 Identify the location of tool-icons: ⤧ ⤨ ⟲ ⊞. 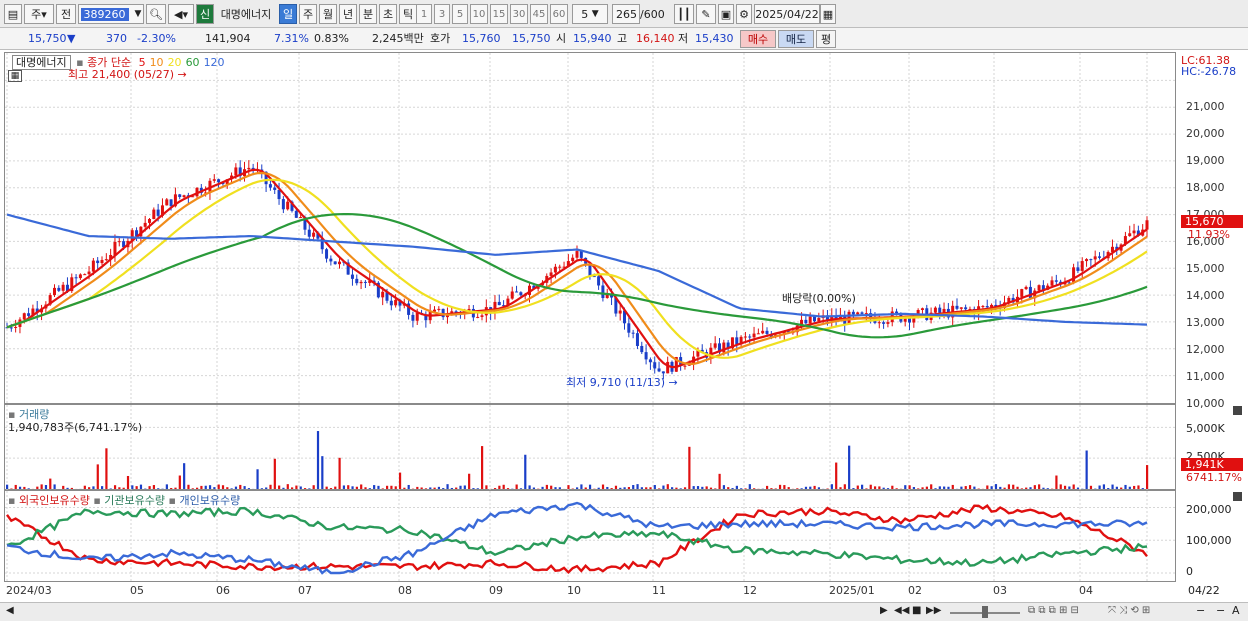
(1129, 610).